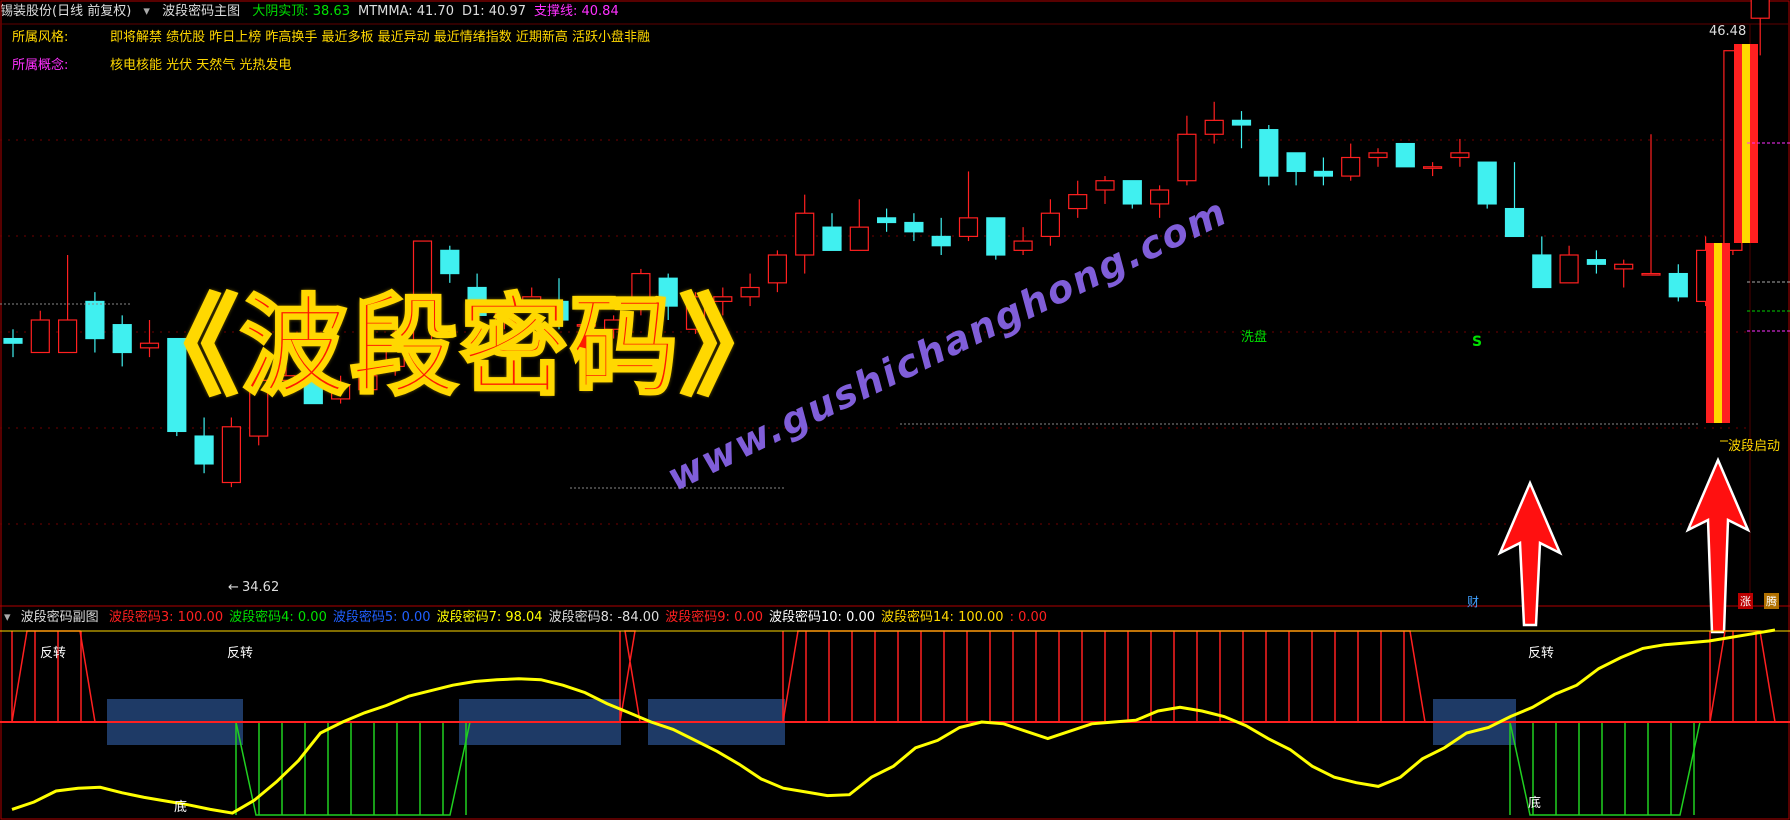  What do you see at coordinates (1028, 617) in the screenshot?
I see `sub-value-8: : 0.00` at bounding box center [1028, 617].